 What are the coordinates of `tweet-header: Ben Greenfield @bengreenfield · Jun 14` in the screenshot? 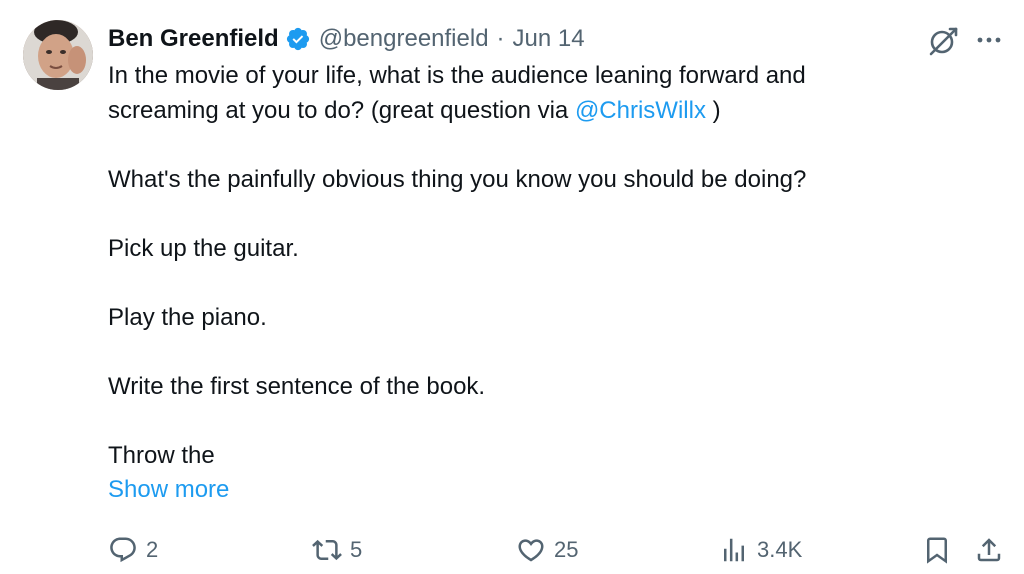 It's located at (346, 39).